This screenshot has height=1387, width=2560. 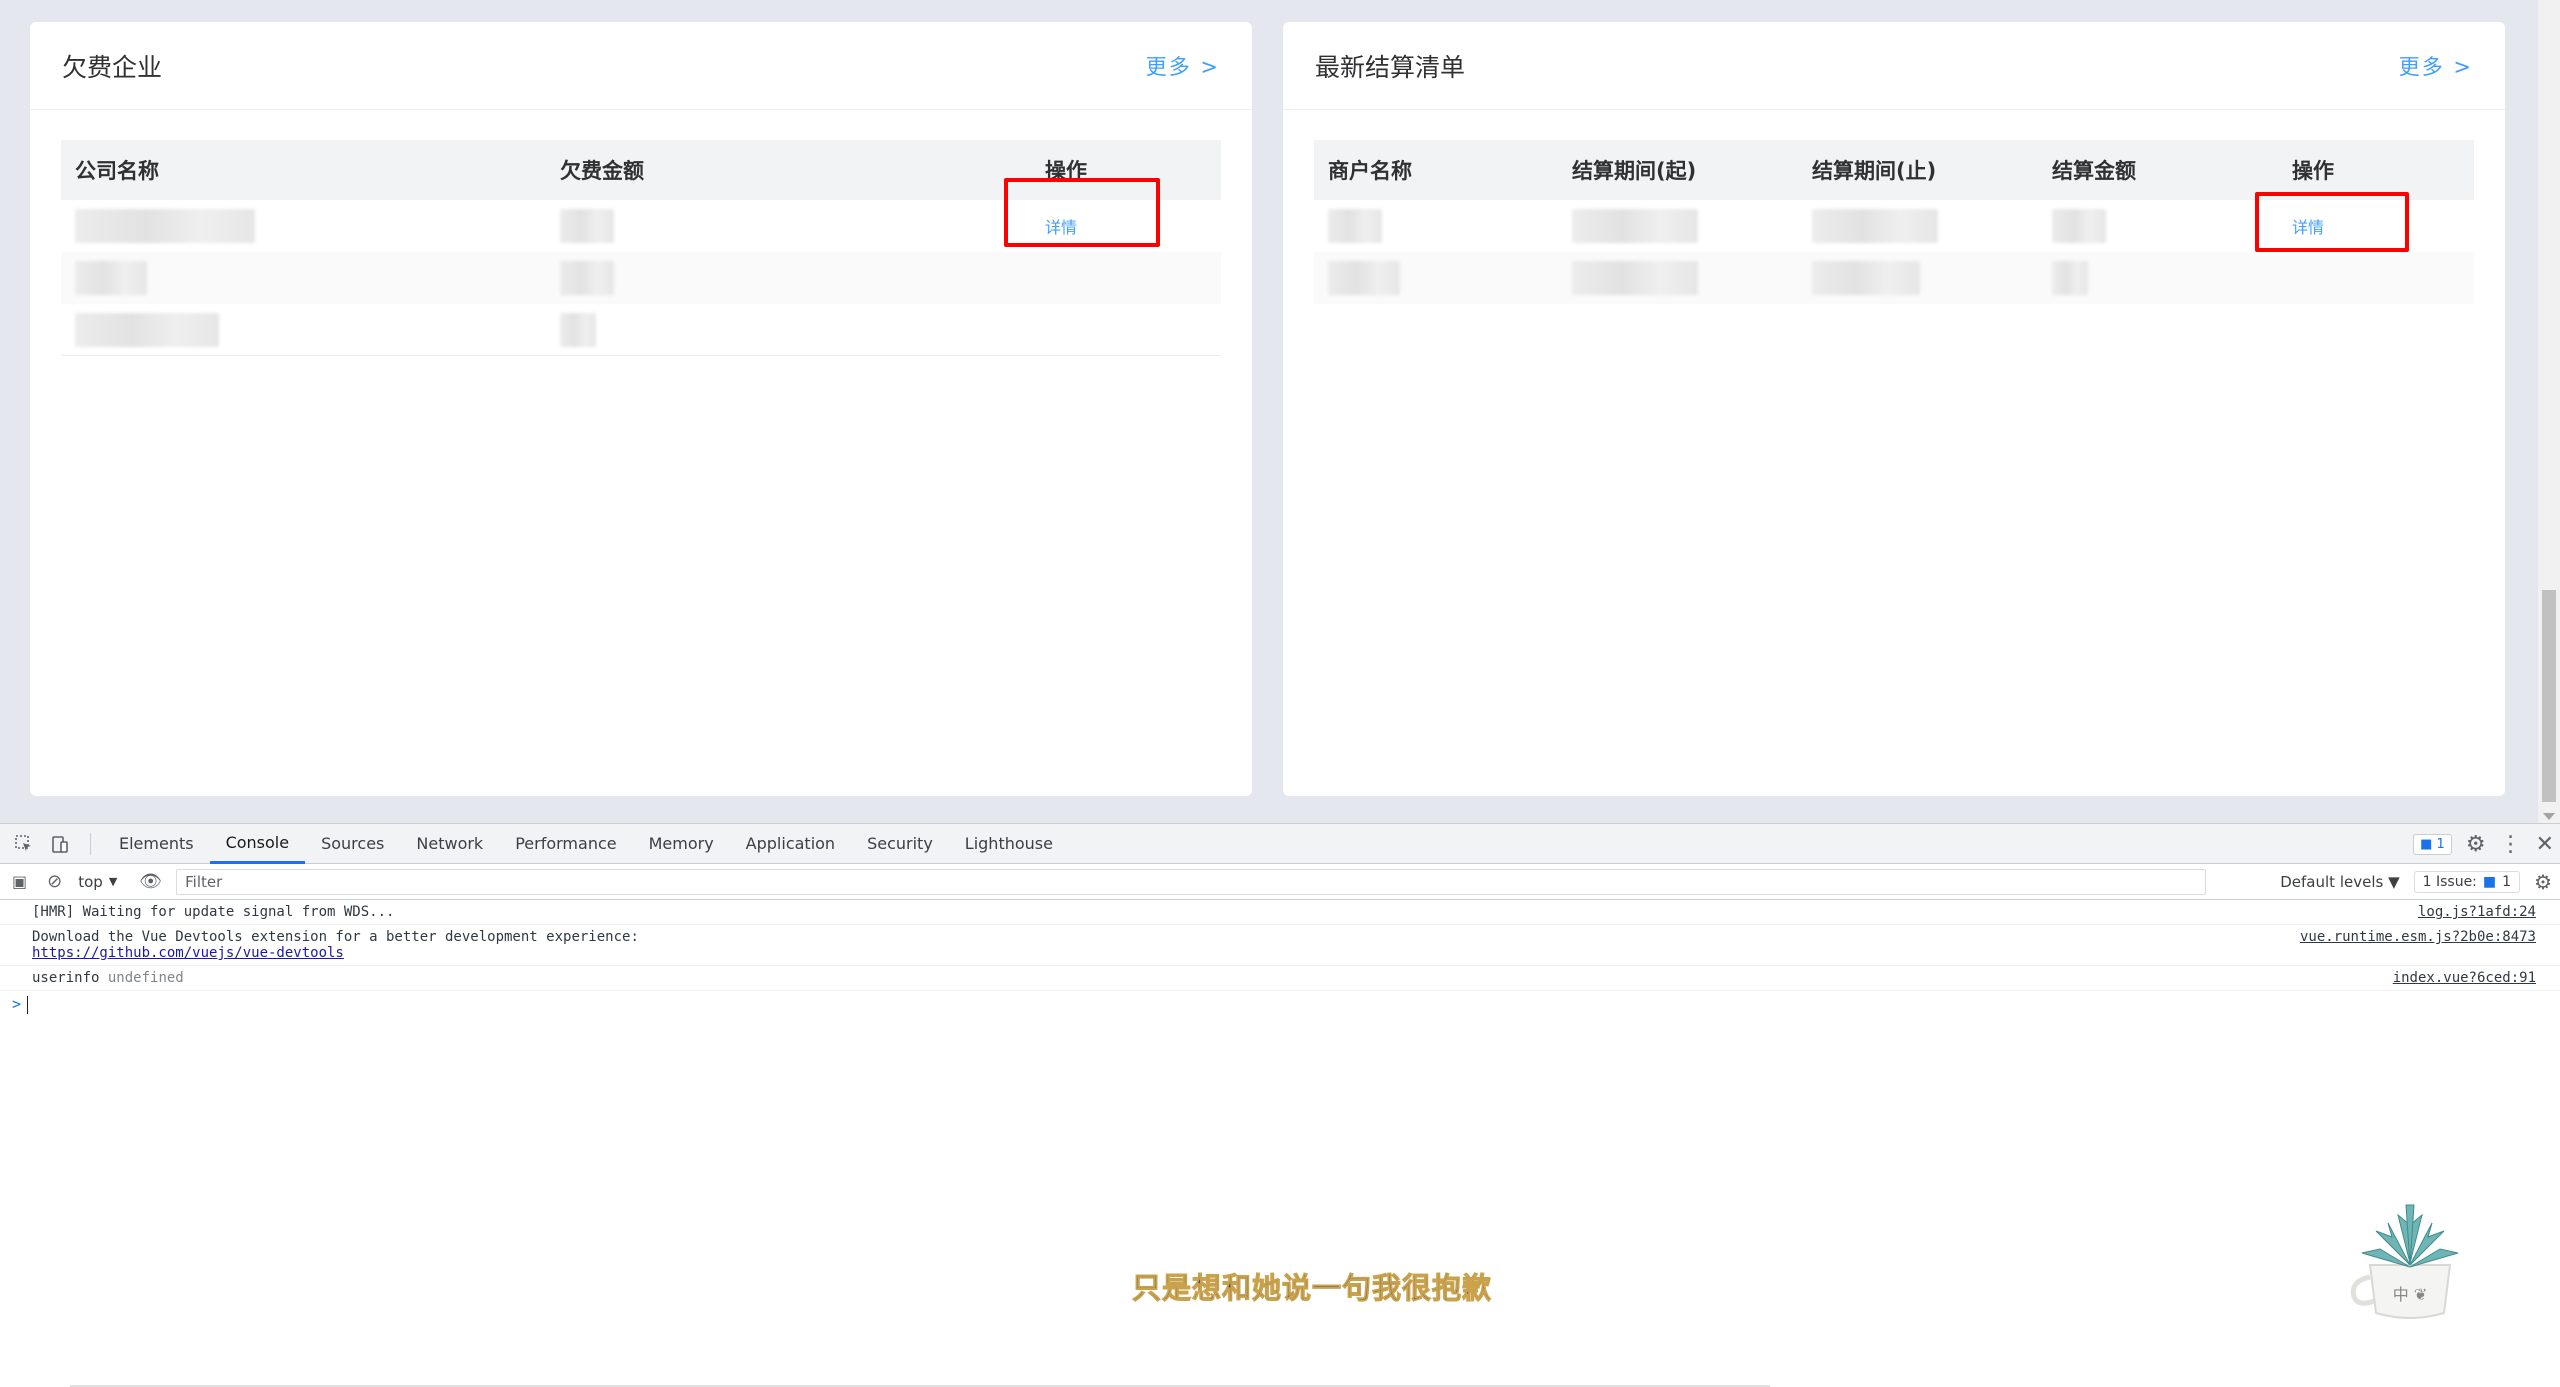 I want to click on settings-gear-icon: ⚙, so click(x=2476, y=844).